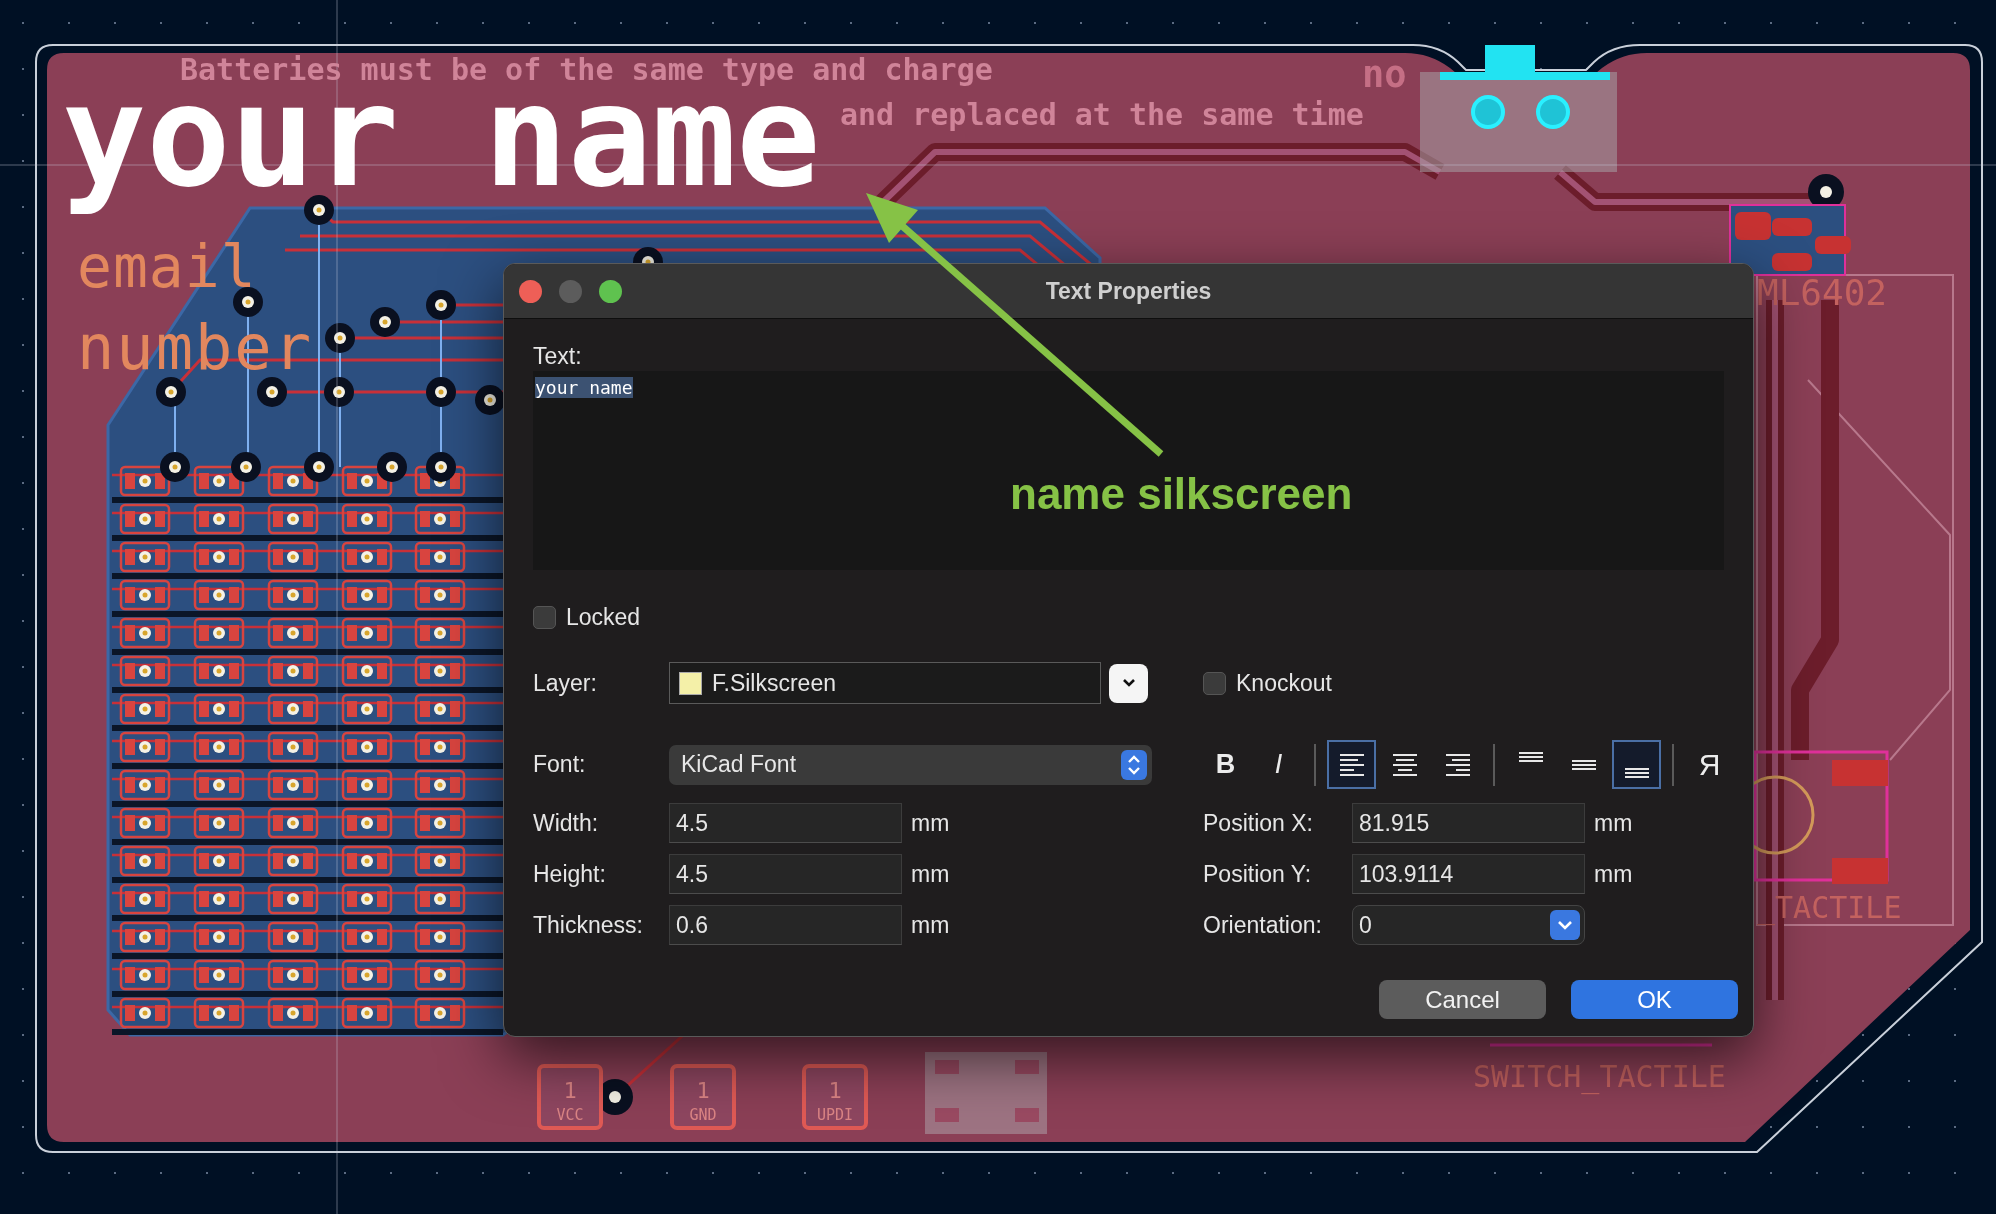  Describe the element at coordinates (1468, 823) in the screenshot. I see `input-field: 81.915` at that location.